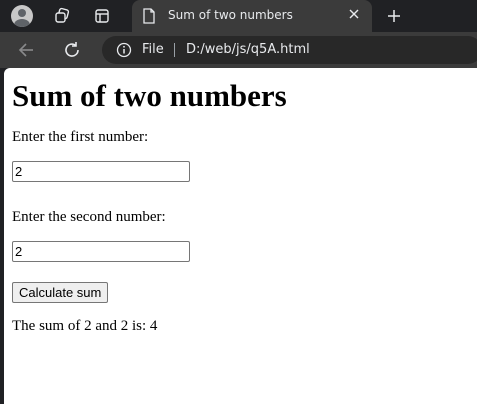 The height and width of the screenshot is (404, 477). I want to click on tab-strip: Sum of two numbers, so click(238, 16).